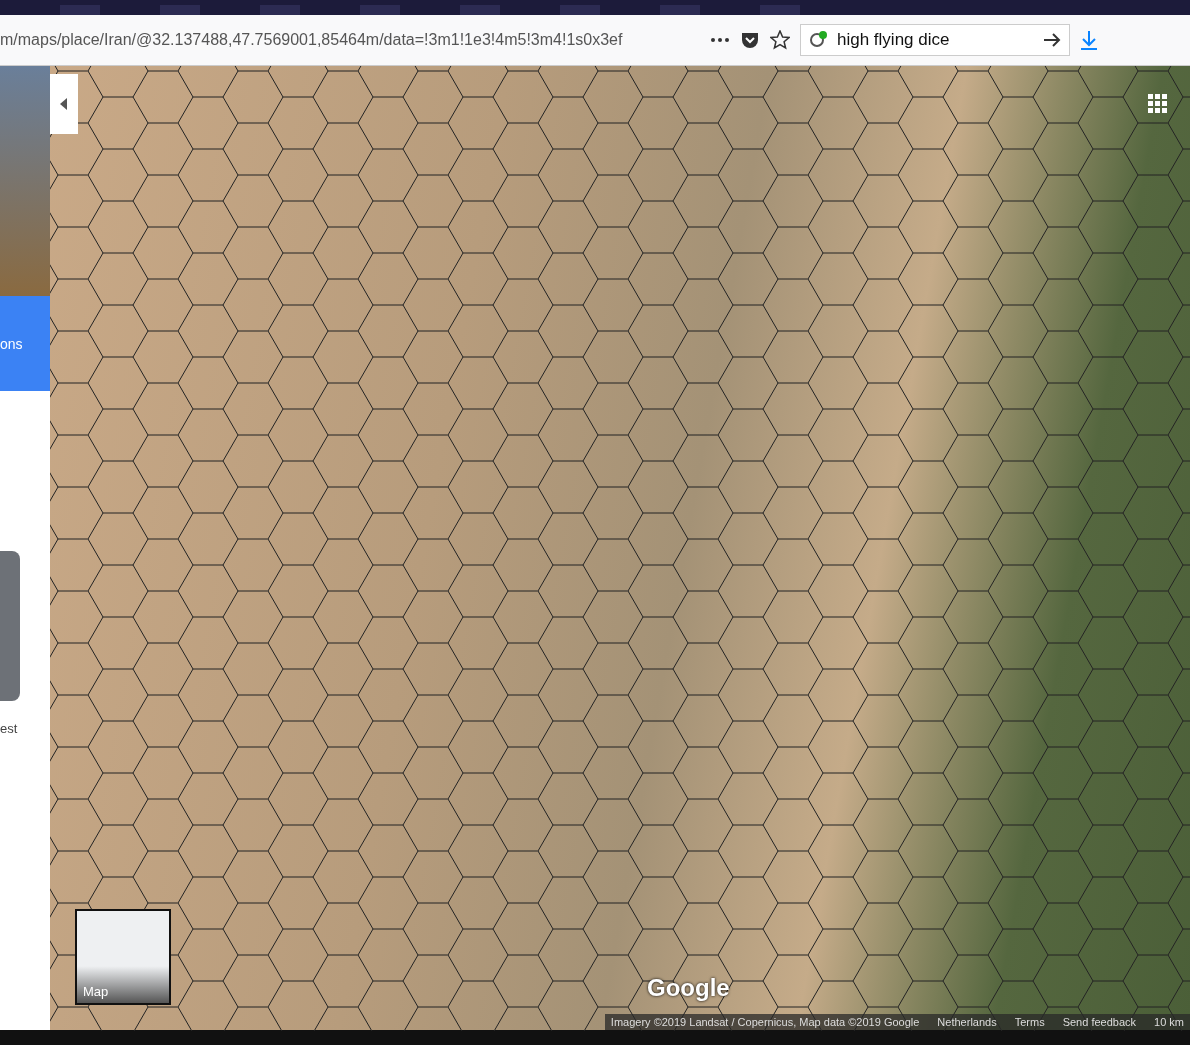 The image size is (1190, 1045). What do you see at coordinates (750, 40) in the screenshot?
I see `shield-icon` at bounding box center [750, 40].